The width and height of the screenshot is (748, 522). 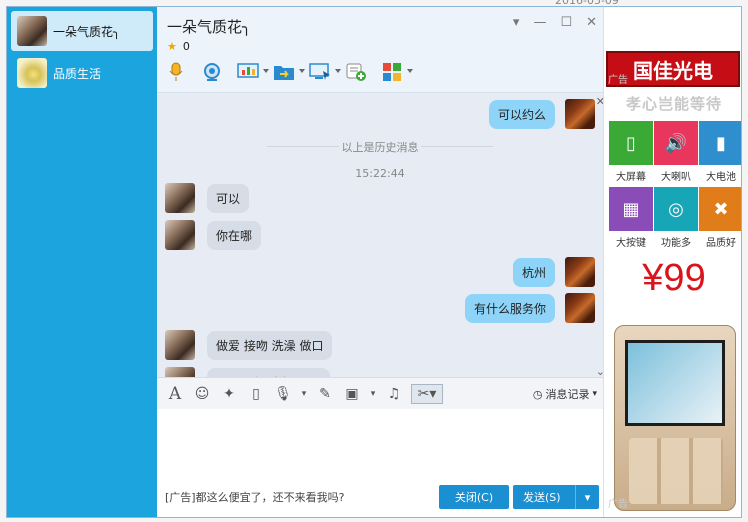 I want to click on send-options-icon: ▾, so click(x=587, y=497).